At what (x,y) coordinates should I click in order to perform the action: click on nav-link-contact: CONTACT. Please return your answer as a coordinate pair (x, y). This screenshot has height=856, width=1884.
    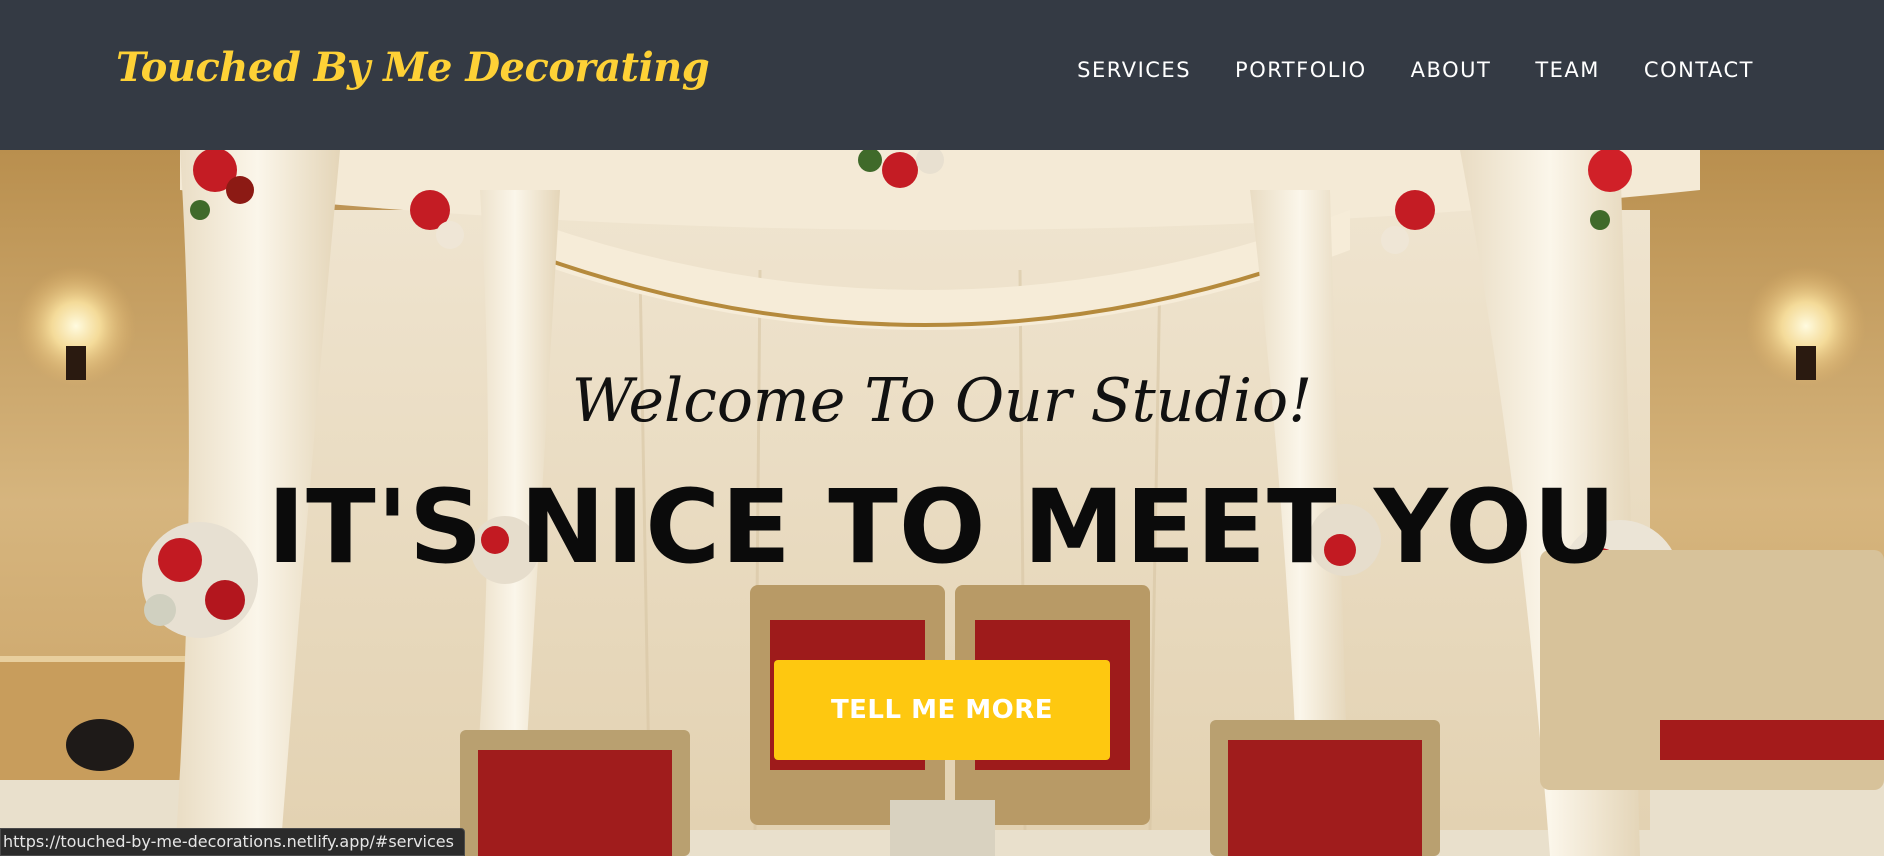
    Looking at the image, I should click on (1688, 70).